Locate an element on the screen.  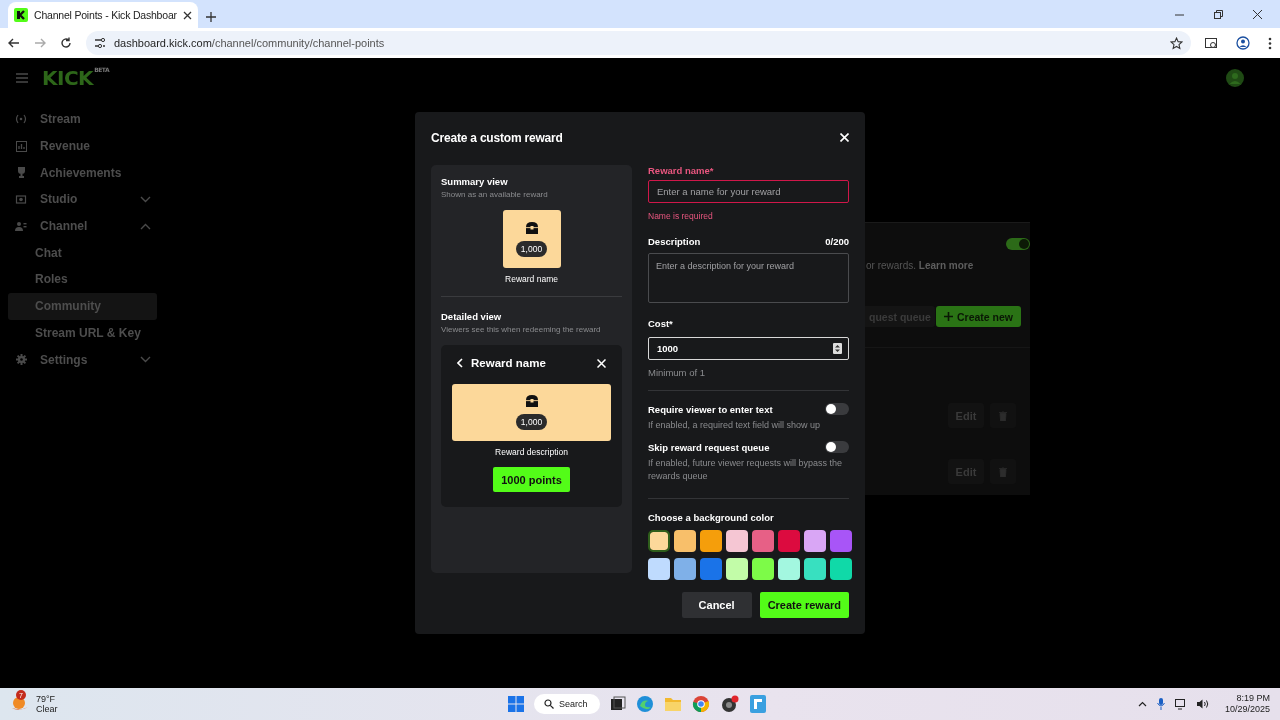
section-label: Choose a background color is located at coordinates (711, 517).